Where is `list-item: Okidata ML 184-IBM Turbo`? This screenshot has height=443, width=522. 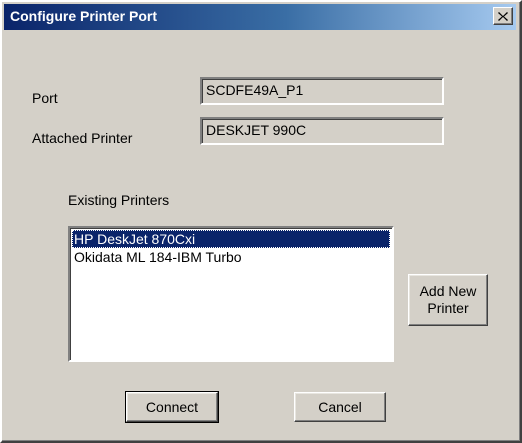
list-item: Okidata ML 184-IBM Turbo is located at coordinates (231, 257).